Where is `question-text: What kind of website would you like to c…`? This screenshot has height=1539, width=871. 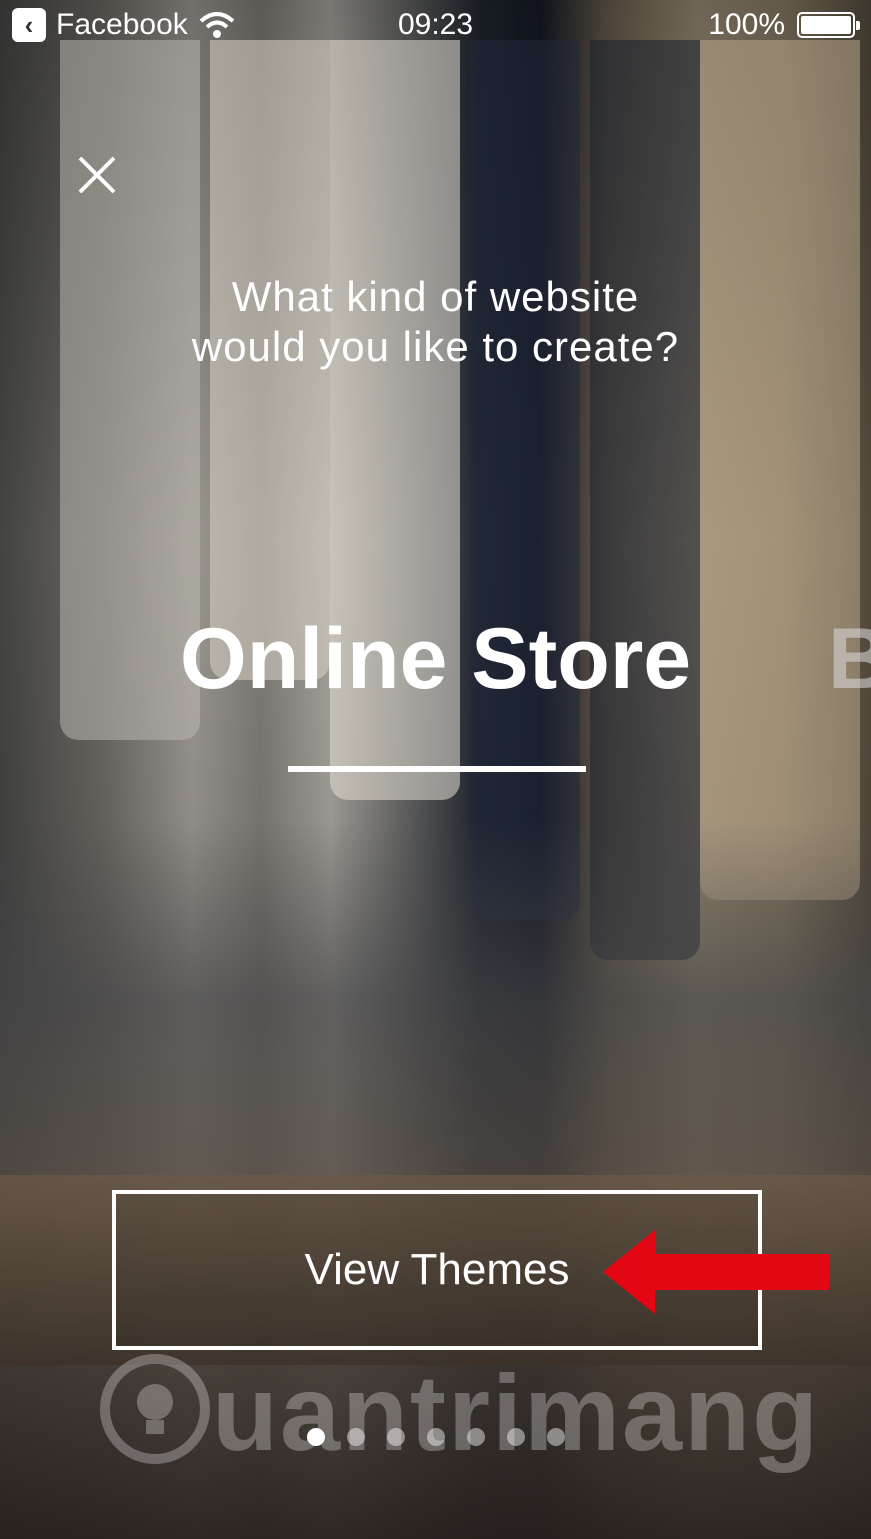 question-text: What kind of website would you like to c… is located at coordinates (435, 321).